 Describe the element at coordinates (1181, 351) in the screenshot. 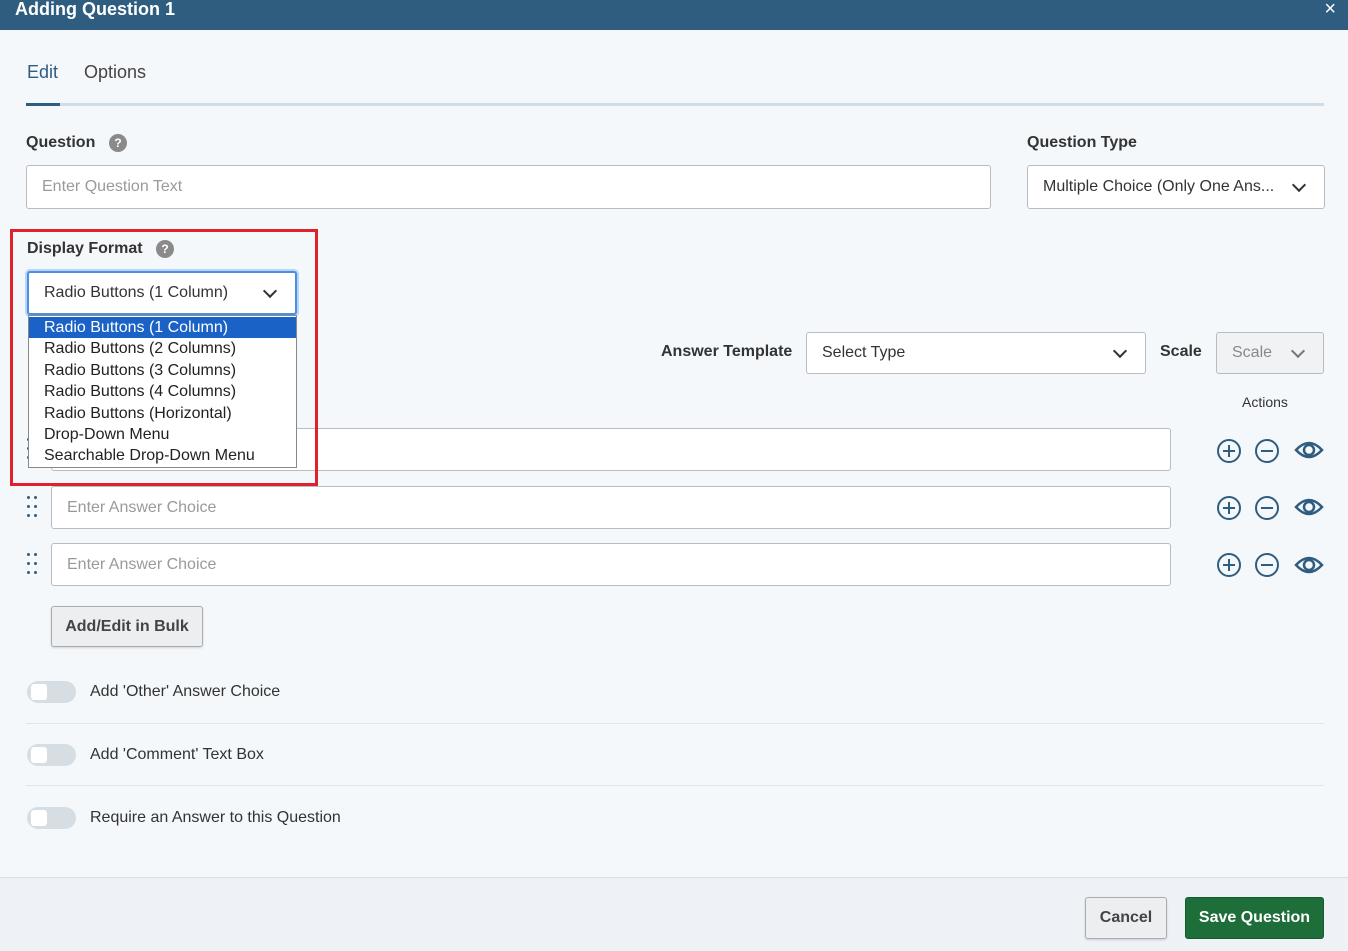

I see `scale-label: Scale` at that location.